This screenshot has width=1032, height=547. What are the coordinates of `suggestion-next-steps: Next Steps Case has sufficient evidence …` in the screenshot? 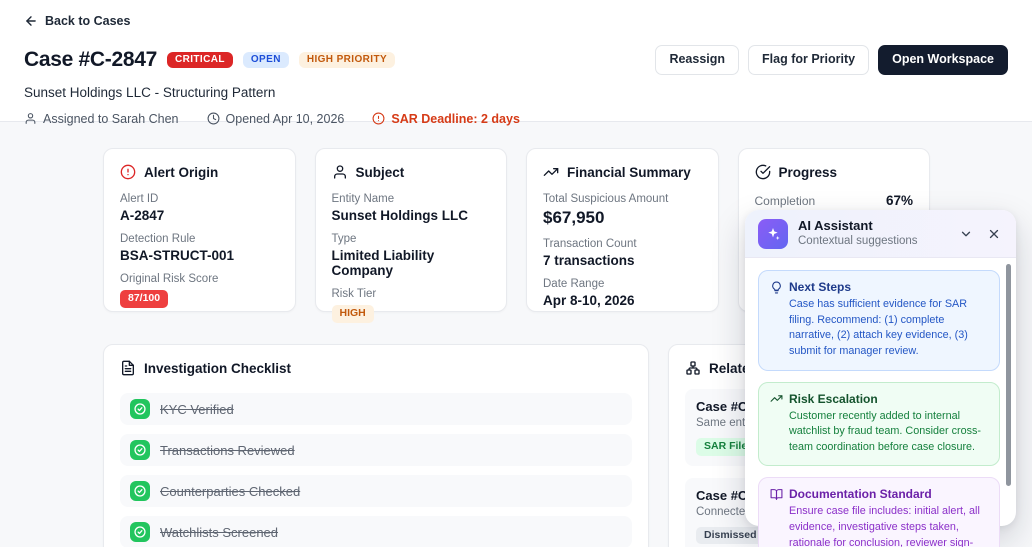 It's located at (879, 320).